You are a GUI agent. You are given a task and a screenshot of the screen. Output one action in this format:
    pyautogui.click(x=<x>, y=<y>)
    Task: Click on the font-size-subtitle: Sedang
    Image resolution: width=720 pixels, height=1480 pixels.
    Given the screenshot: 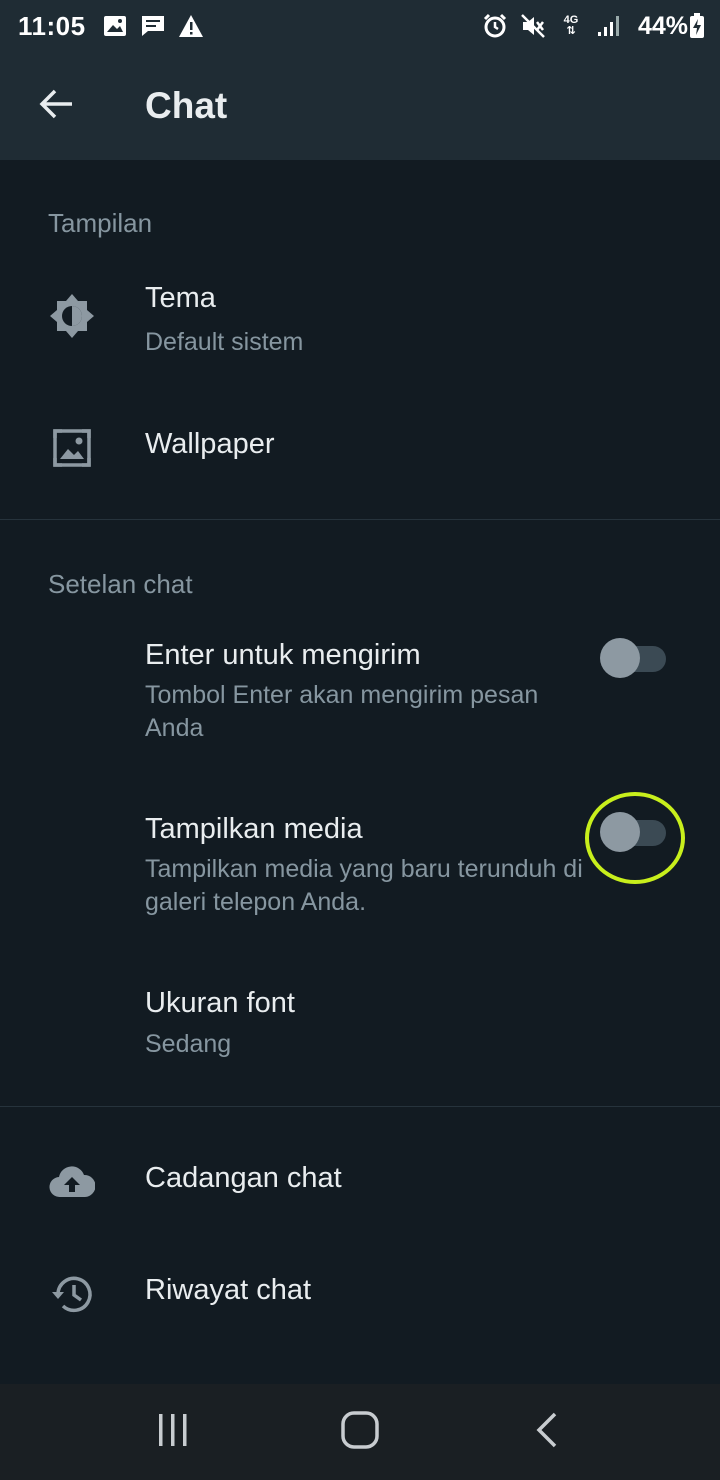 What is the action you would take?
    pyautogui.click(x=188, y=1044)
    